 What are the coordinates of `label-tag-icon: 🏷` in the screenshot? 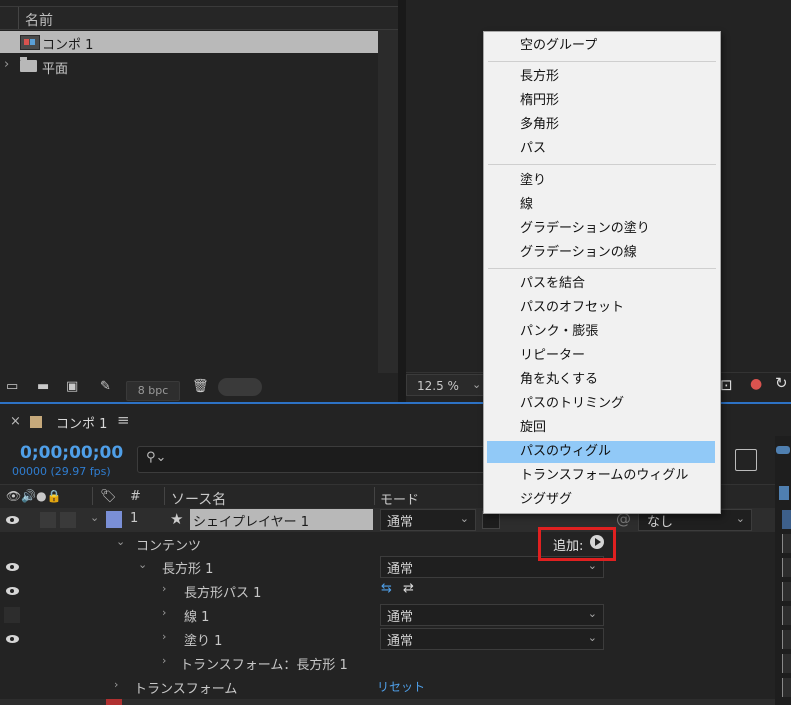 It's located at (108, 496).